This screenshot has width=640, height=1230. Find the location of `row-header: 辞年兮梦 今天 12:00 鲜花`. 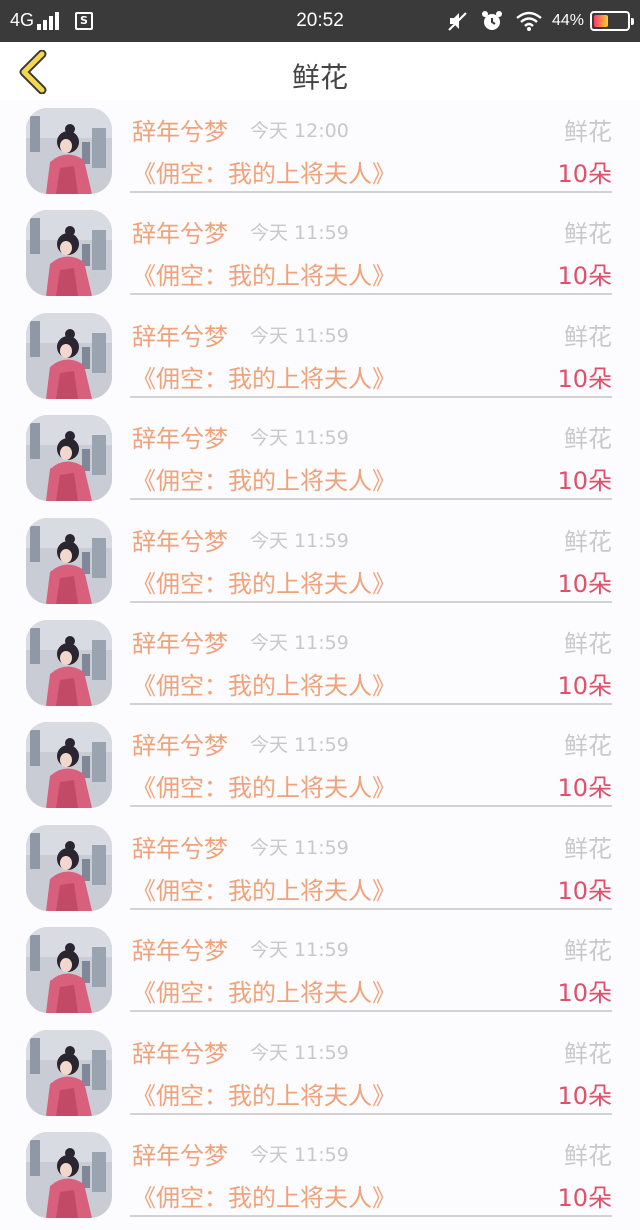

row-header: 辞年兮梦 今天 12:00 鲜花 is located at coordinates (371, 129).